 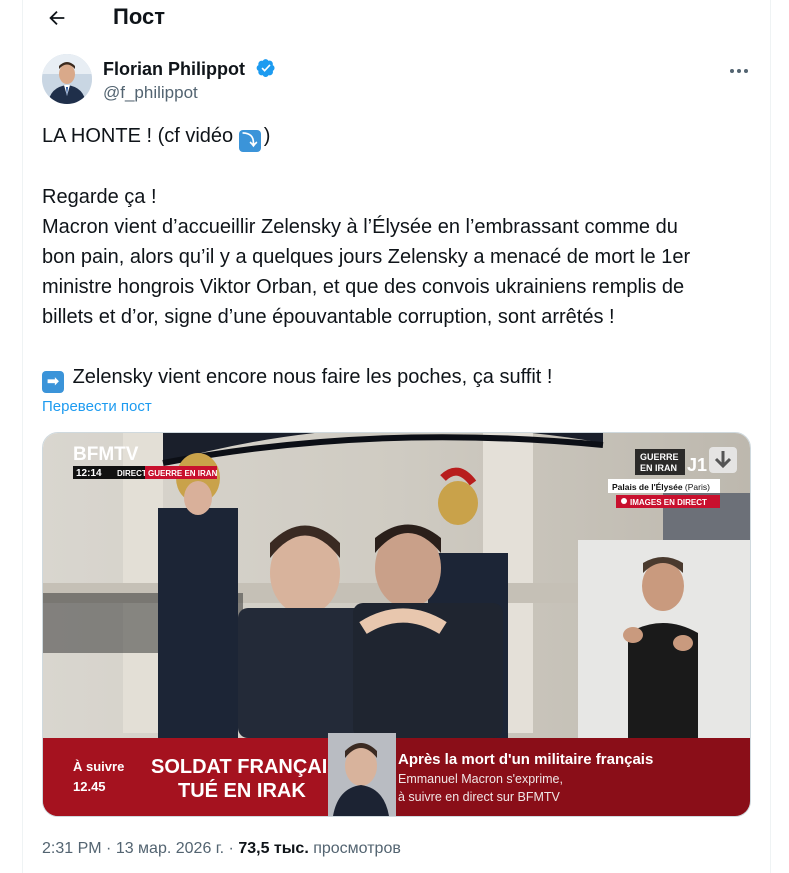 I want to click on back-button, so click(x=57, y=18).